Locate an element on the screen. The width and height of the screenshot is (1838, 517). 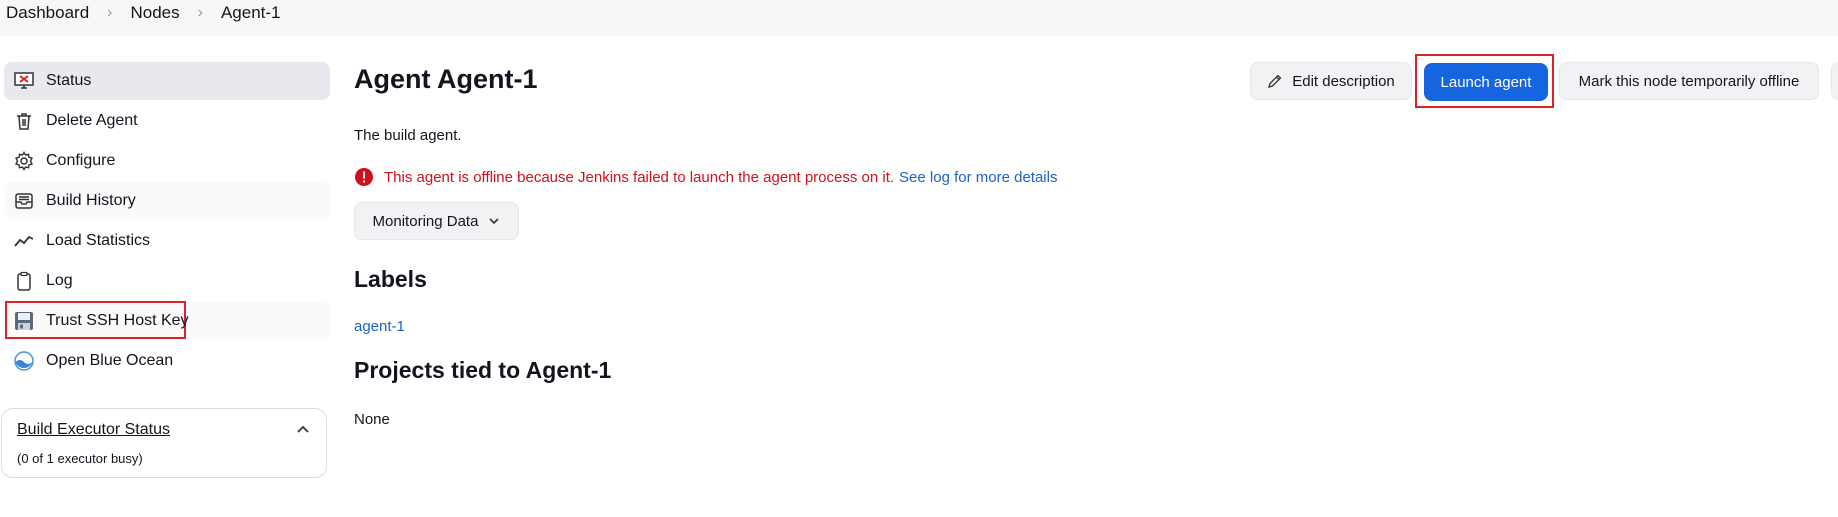
sidebar-item-label: Trust SSH Host Key is located at coordinates (117, 320).